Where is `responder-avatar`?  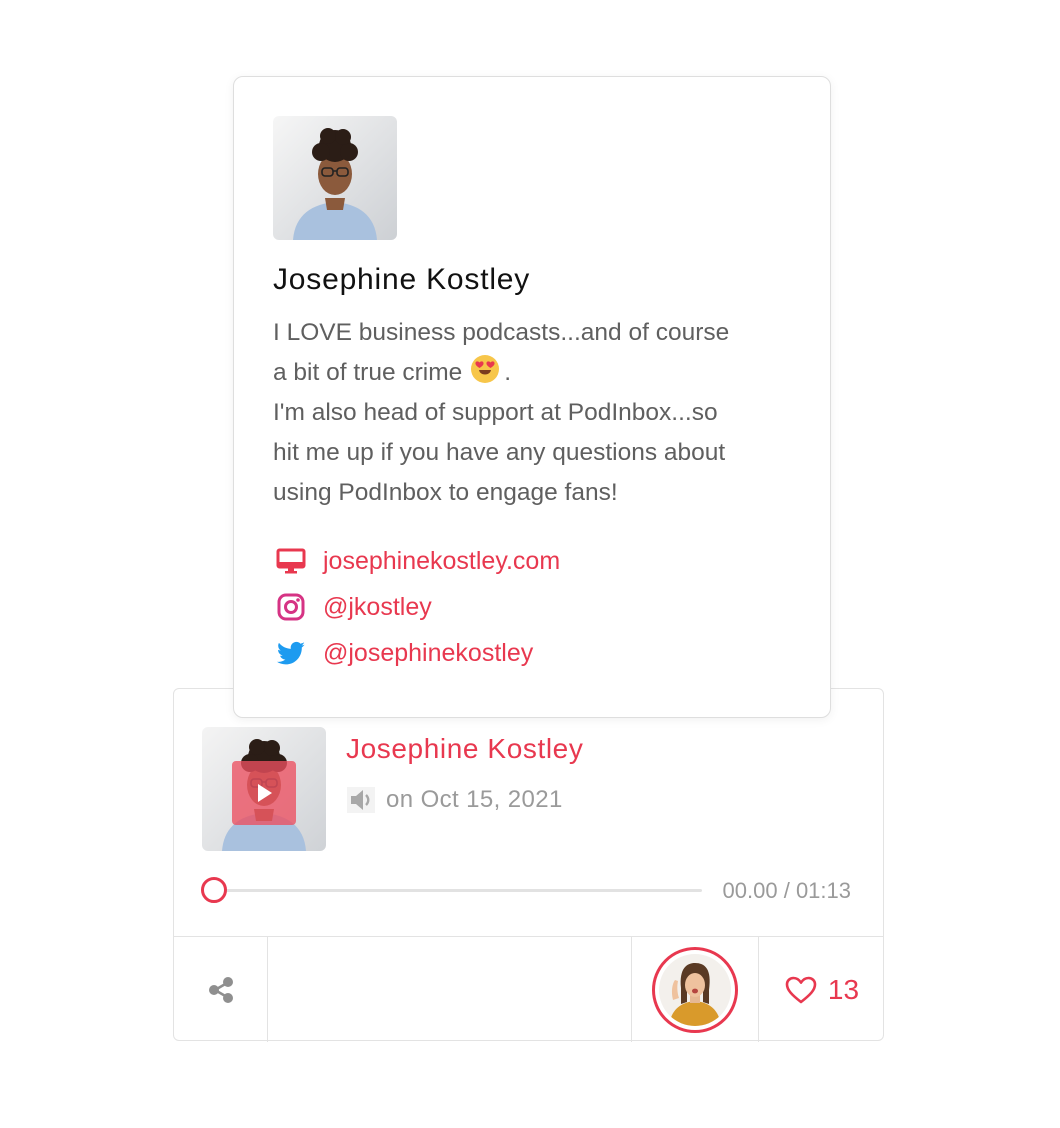 responder-avatar is located at coordinates (695, 989).